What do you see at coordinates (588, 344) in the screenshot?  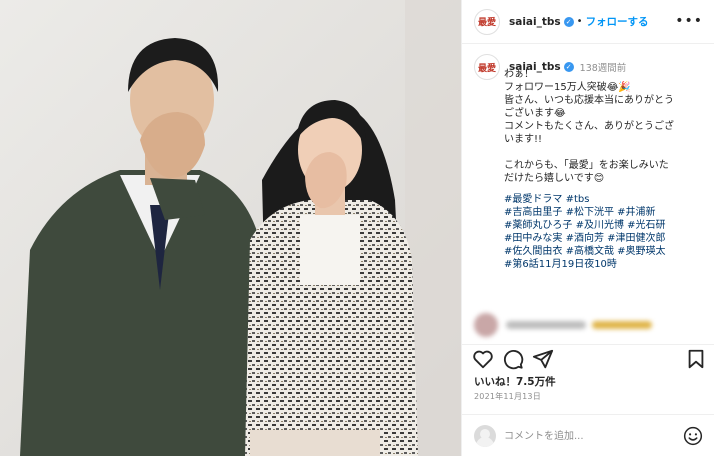 I see `divider` at bounding box center [588, 344].